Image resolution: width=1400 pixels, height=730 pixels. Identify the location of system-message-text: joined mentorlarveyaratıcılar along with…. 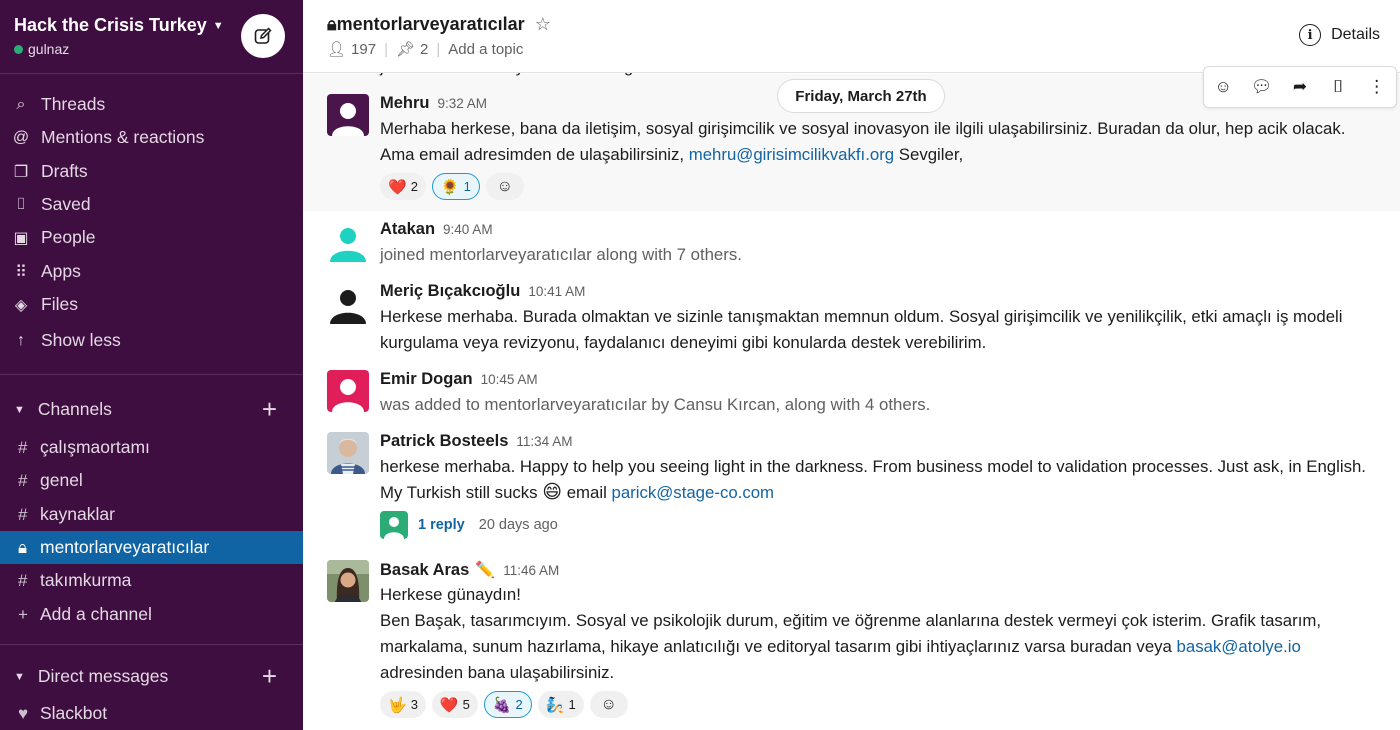
(561, 254).